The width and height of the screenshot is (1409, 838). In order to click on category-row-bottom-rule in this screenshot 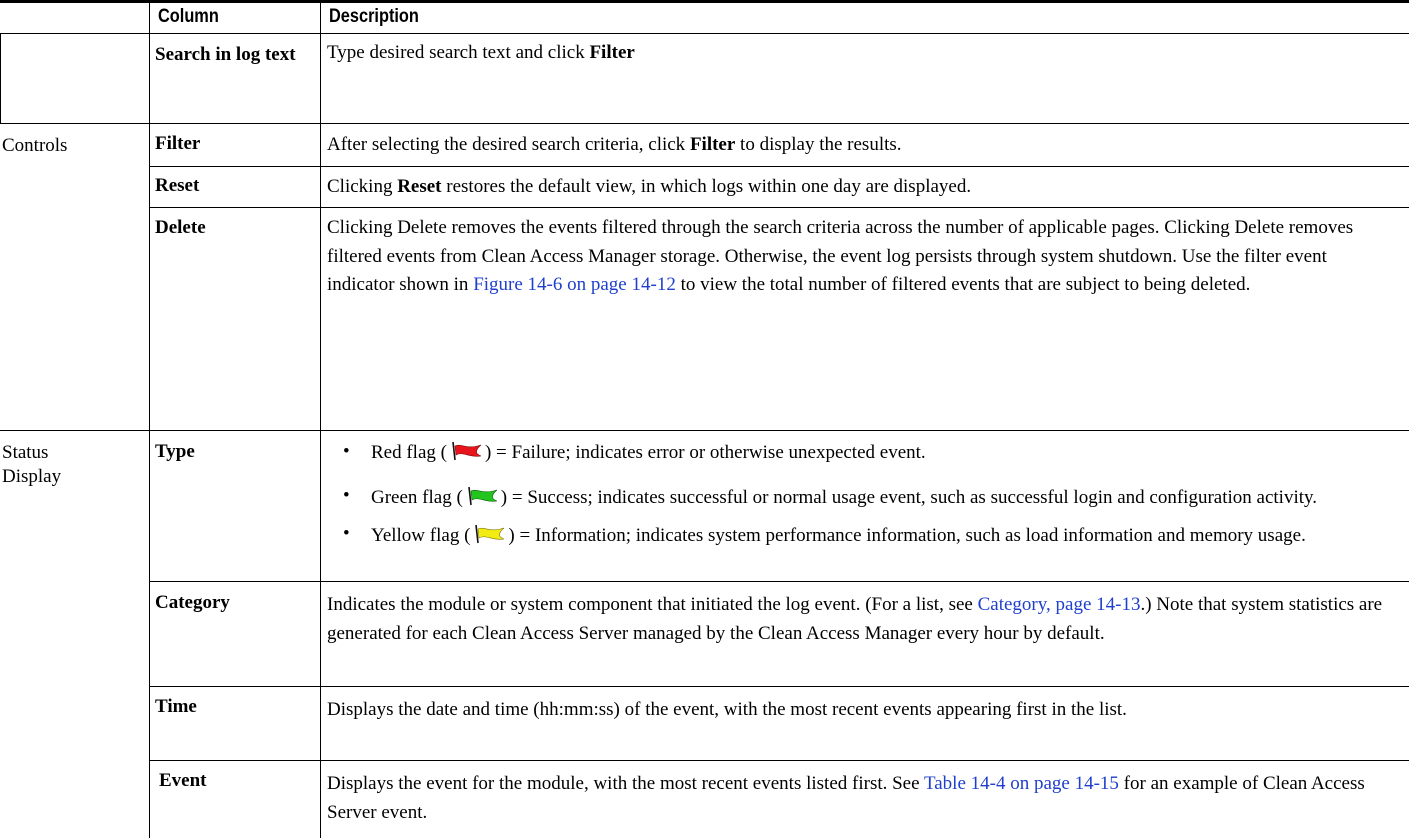, I will do `click(779, 686)`.